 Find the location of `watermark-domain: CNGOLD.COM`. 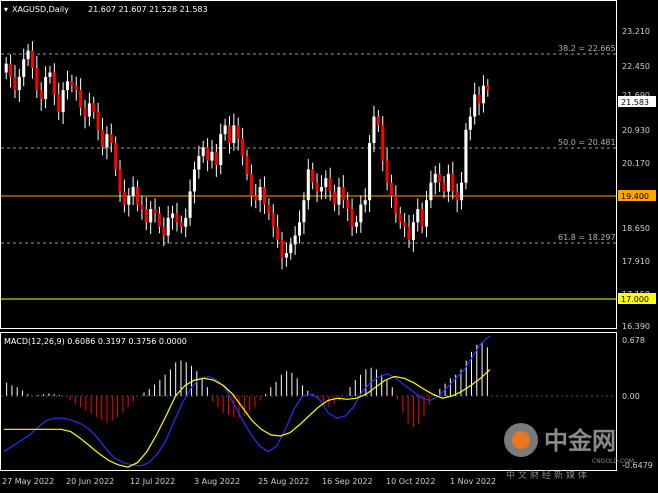

watermark-domain: CNGOLD.COM is located at coordinates (613, 461).